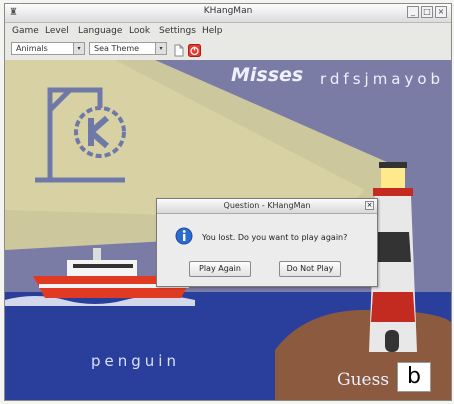  Describe the element at coordinates (220, 269) in the screenshot. I see `play-again-button: Play Again` at that location.